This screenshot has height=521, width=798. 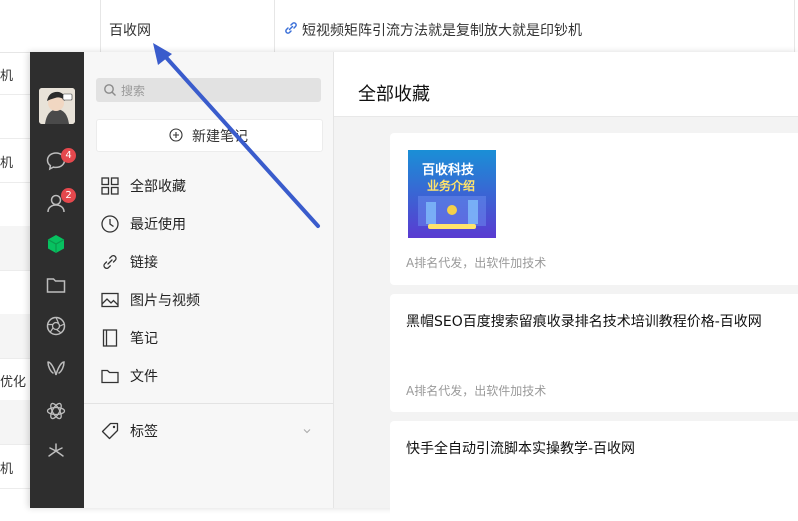 What do you see at coordinates (110, 90) in the screenshot?
I see `search-icon` at bounding box center [110, 90].